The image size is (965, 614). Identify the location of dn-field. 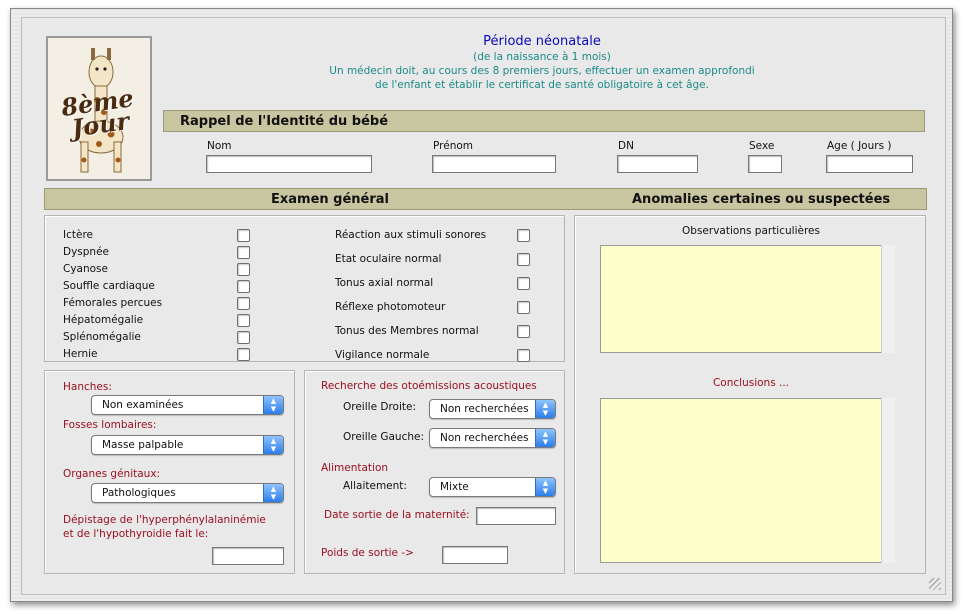
(657, 164).